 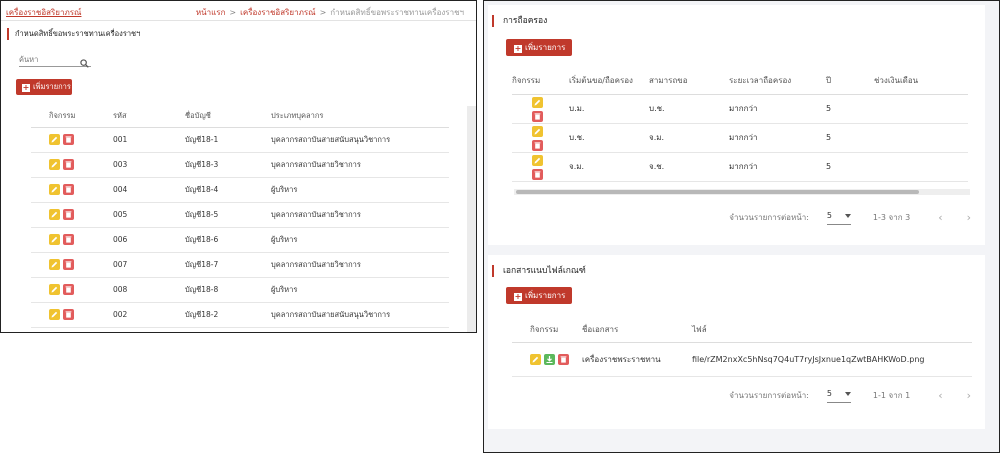 What do you see at coordinates (891, 217) in the screenshot?
I see `page-range: 1-3 จาก 3` at bounding box center [891, 217].